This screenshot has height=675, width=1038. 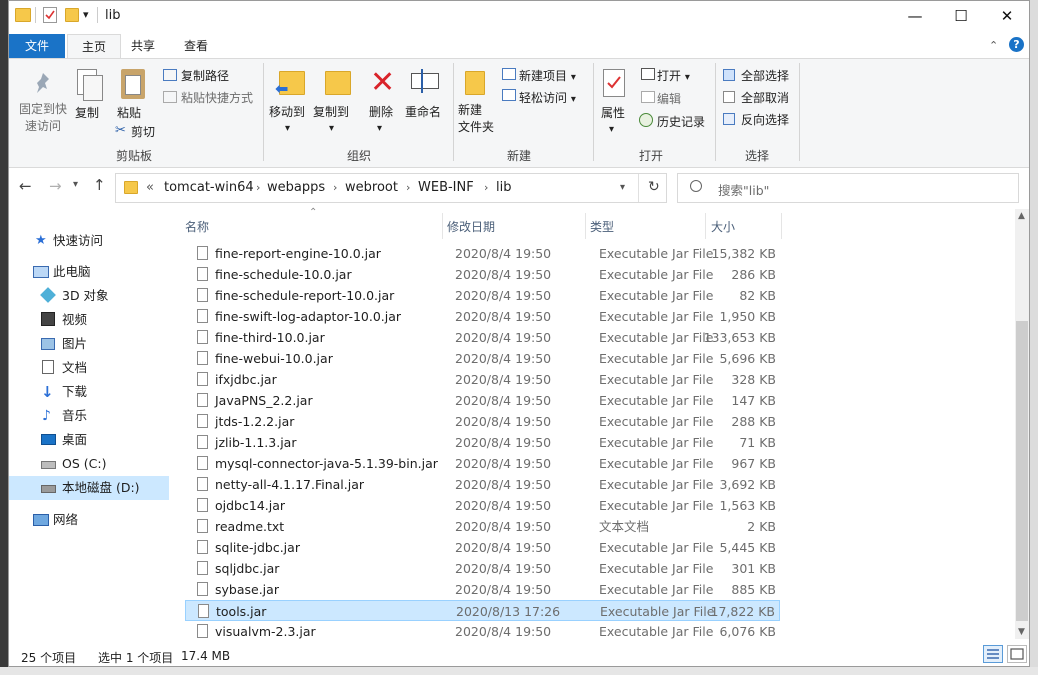 I want to click on item-count: 25 个项目, so click(x=49, y=658).